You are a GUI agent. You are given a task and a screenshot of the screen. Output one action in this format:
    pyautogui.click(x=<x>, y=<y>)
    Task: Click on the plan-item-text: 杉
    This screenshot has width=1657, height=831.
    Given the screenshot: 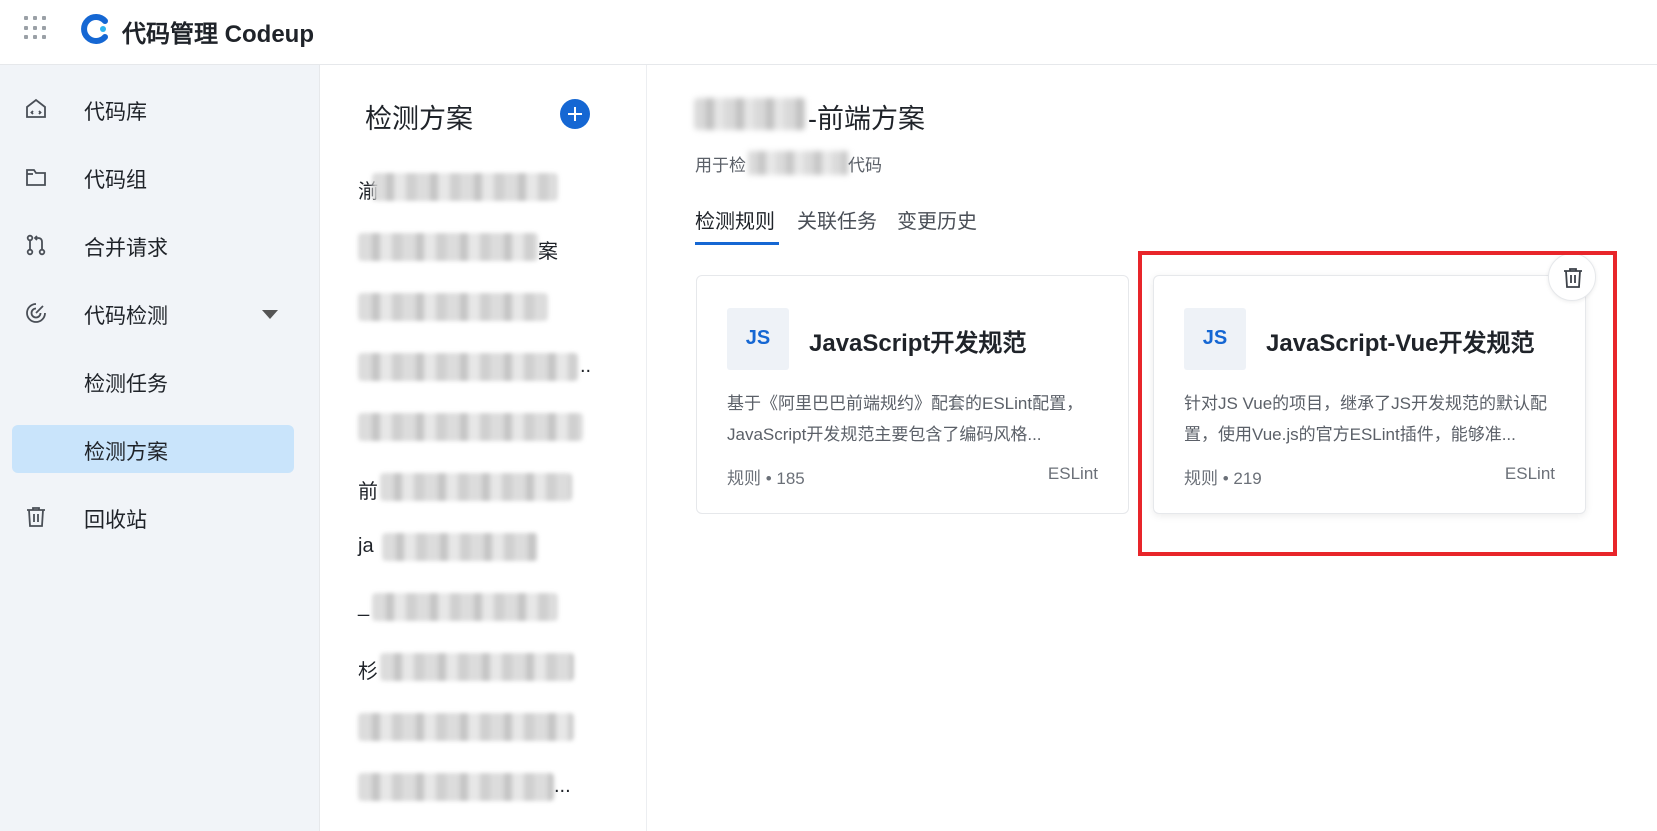 What is the action you would take?
    pyautogui.click(x=368, y=672)
    